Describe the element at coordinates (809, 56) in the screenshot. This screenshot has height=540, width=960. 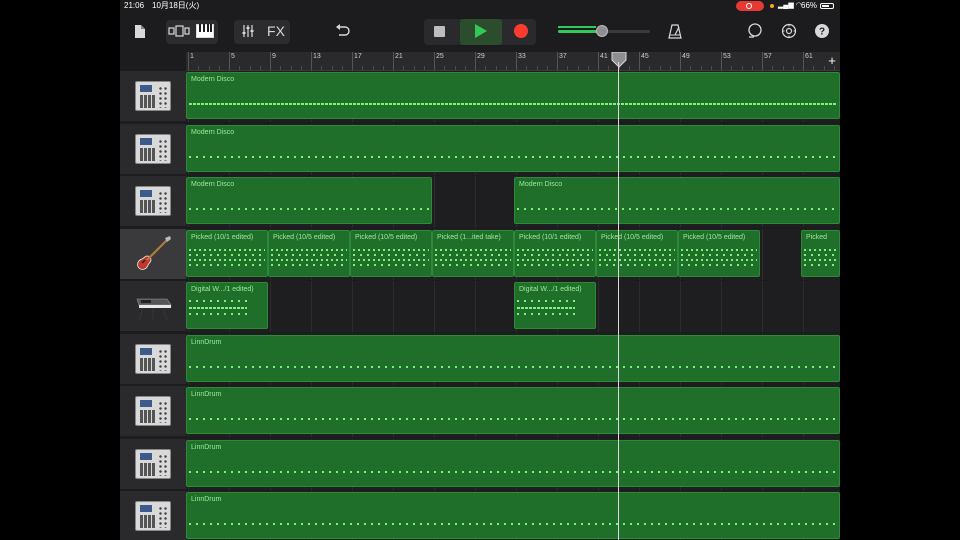
I see `ruler-bar-number: 61` at that location.